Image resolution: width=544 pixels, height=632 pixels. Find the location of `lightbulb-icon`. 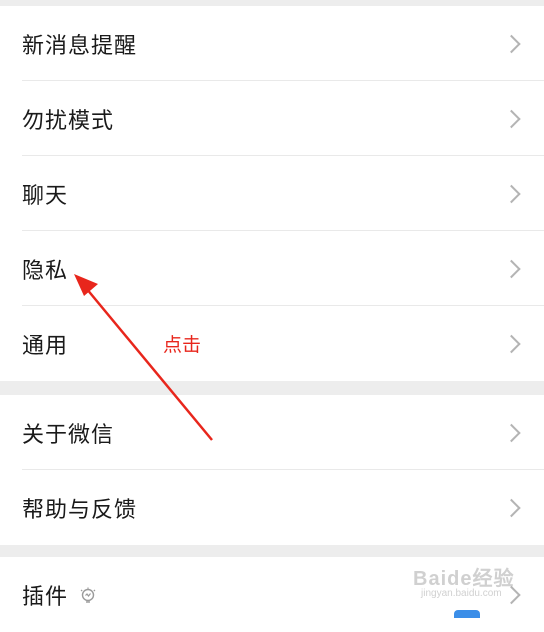

lightbulb-icon is located at coordinates (88, 595).